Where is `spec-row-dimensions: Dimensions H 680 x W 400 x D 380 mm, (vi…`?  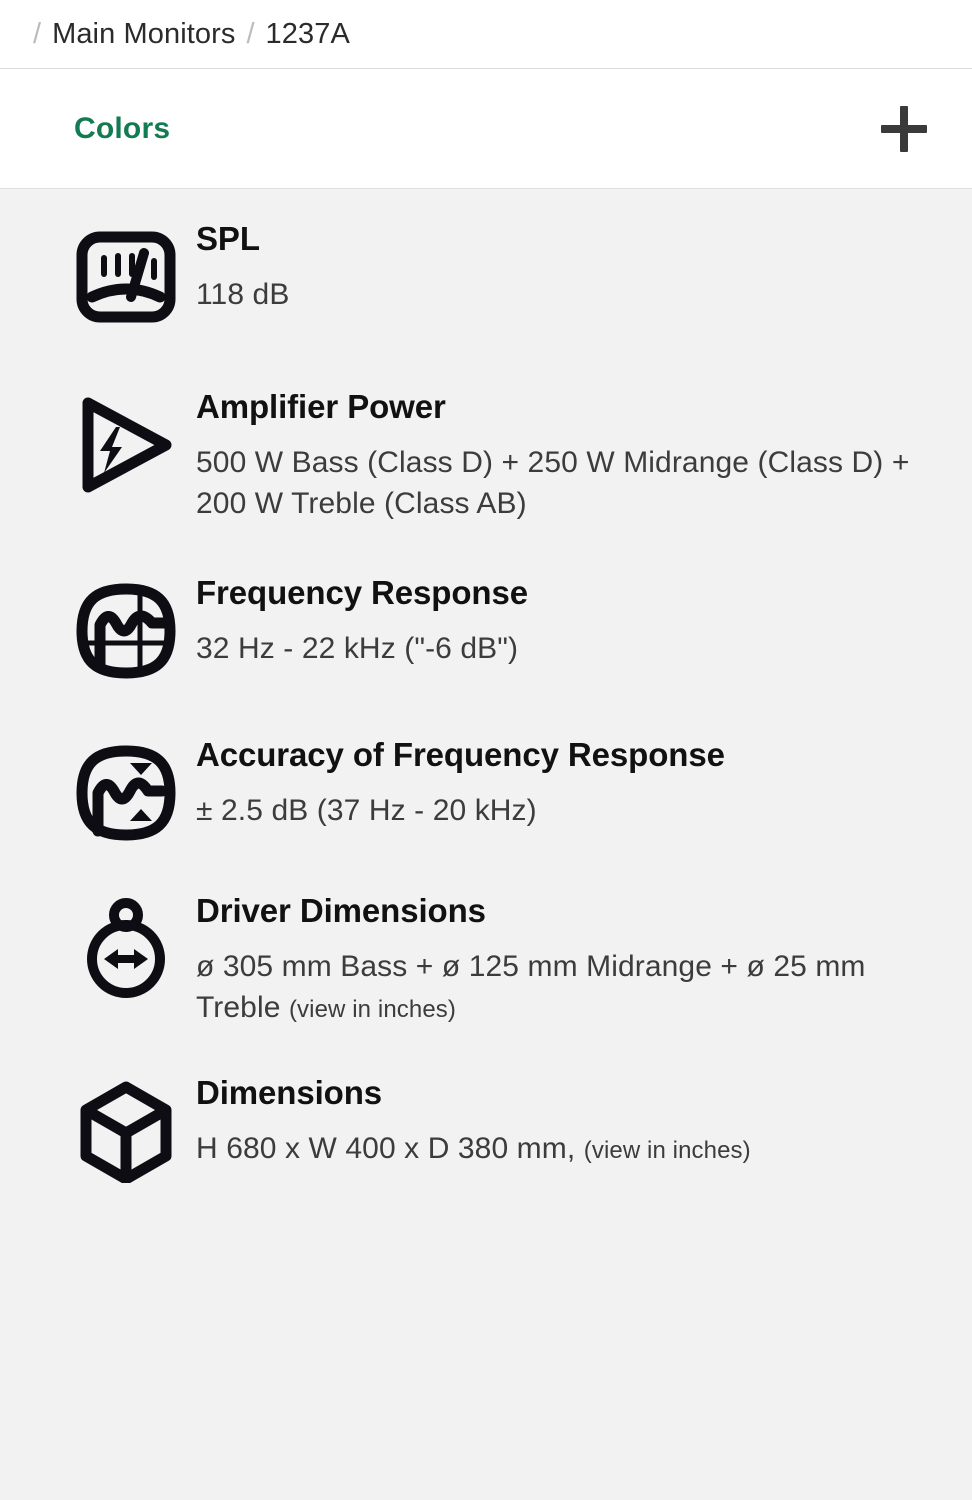 spec-row-dimensions: Dimensions H 680 x W 400 x D 380 mm, (vi… is located at coordinates (486, 1128).